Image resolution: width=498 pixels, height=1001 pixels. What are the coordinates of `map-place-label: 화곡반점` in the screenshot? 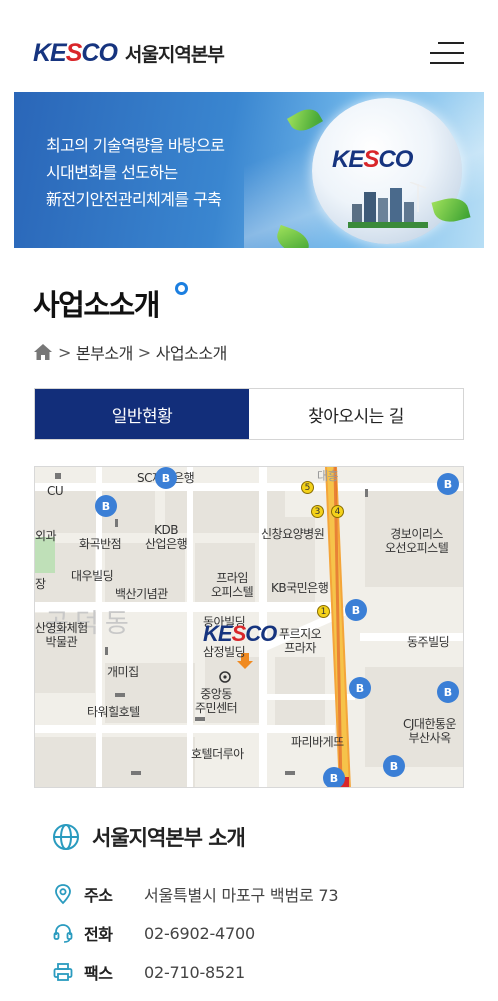 It's located at (100, 544).